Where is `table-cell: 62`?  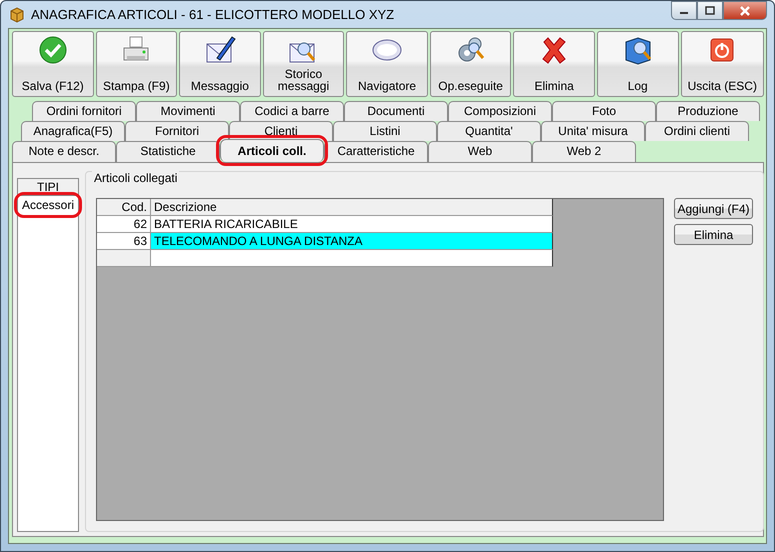
table-cell: 62 is located at coordinates (124, 224).